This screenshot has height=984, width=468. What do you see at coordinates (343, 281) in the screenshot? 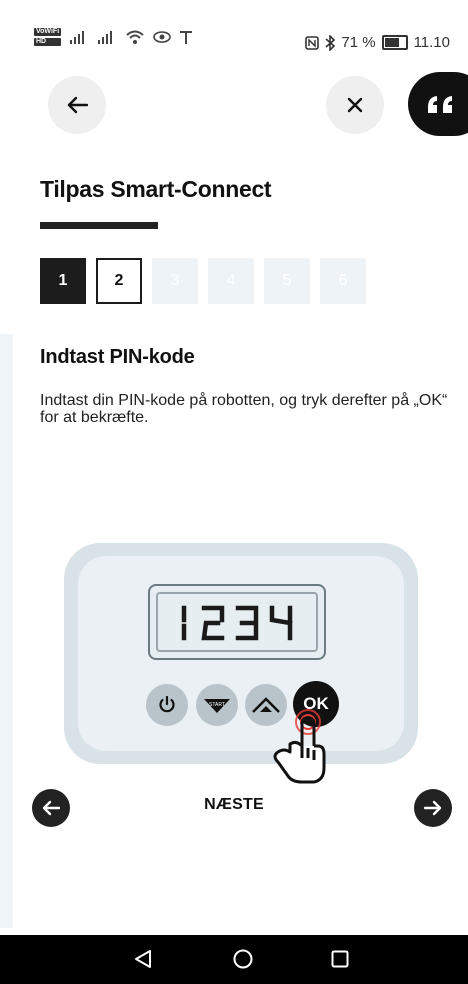
I see `step-6: 6` at bounding box center [343, 281].